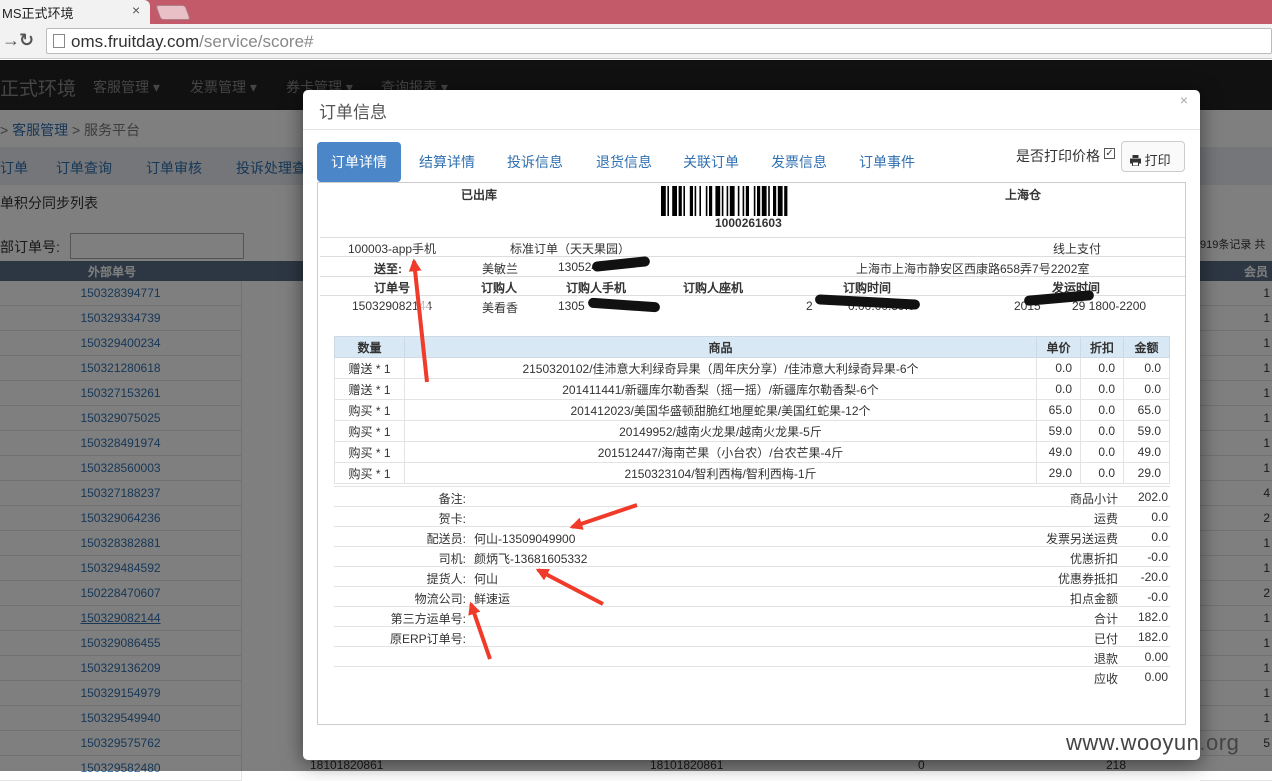 The height and width of the screenshot is (781, 1272). What do you see at coordinates (440, 599) in the screenshot?
I see `info-label: 物流公司:` at bounding box center [440, 599].